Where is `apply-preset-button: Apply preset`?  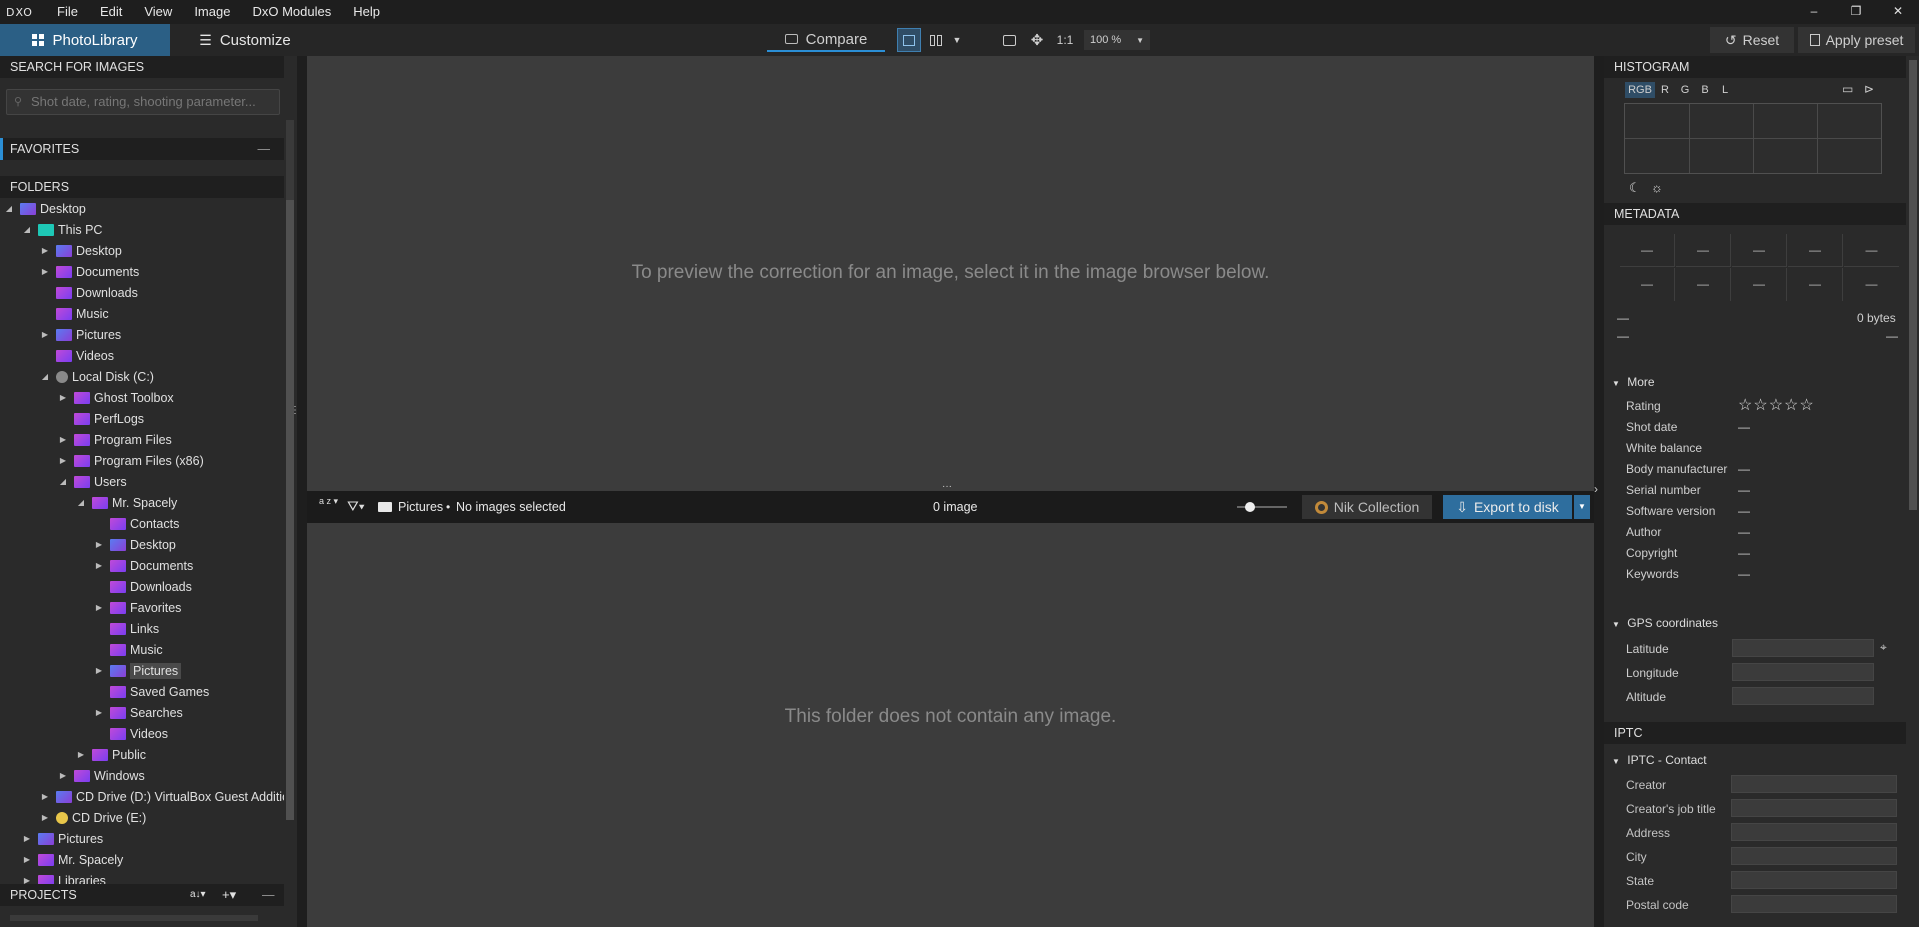
apply-preset-button: Apply preset is located at coordinates (1856, 40).